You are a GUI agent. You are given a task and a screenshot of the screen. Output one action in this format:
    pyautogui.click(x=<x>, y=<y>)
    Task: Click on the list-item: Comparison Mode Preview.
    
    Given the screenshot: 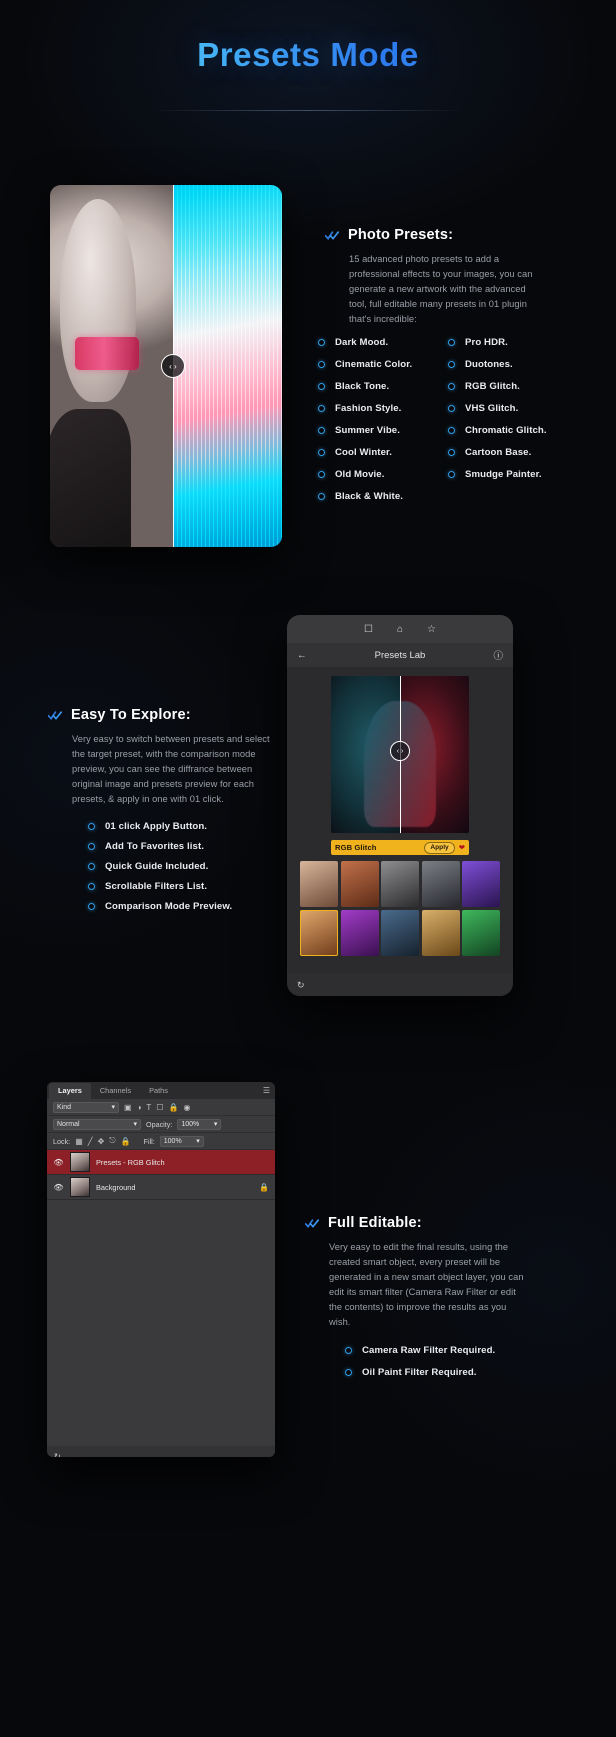 What is the action you would take?
    pyautogui.click(x=193, y=906)
    